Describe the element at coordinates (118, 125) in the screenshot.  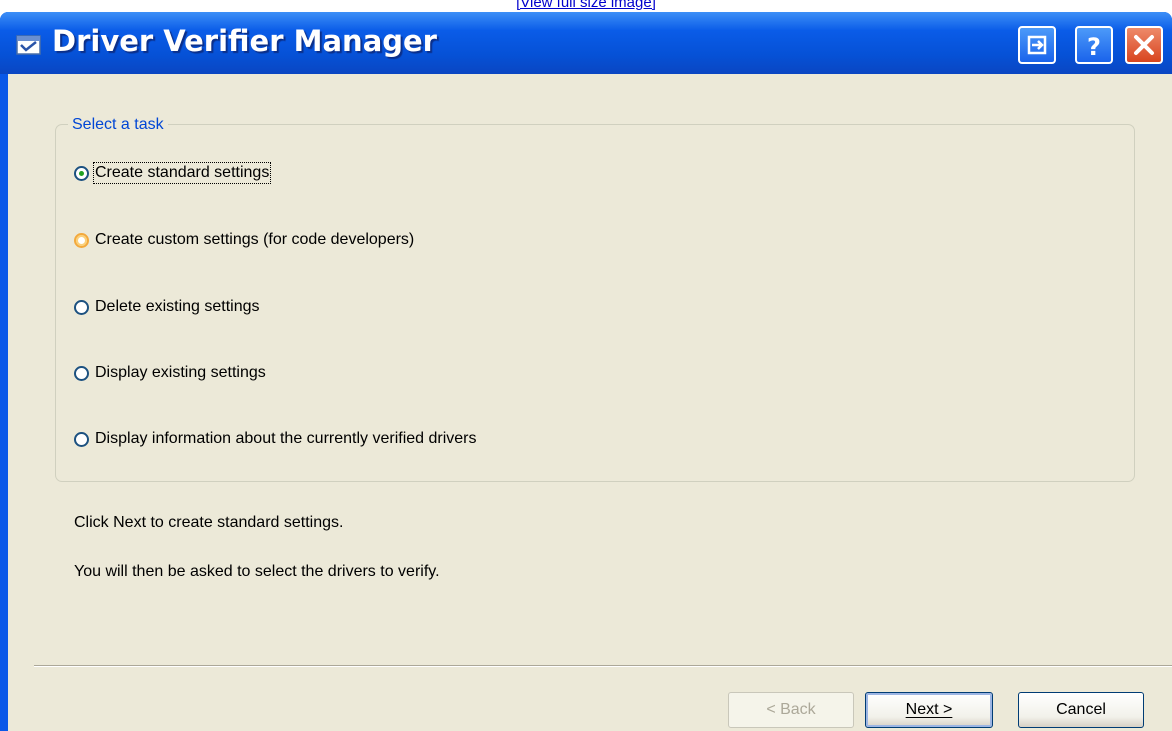
I see `group-legend: Select a task` at that location.